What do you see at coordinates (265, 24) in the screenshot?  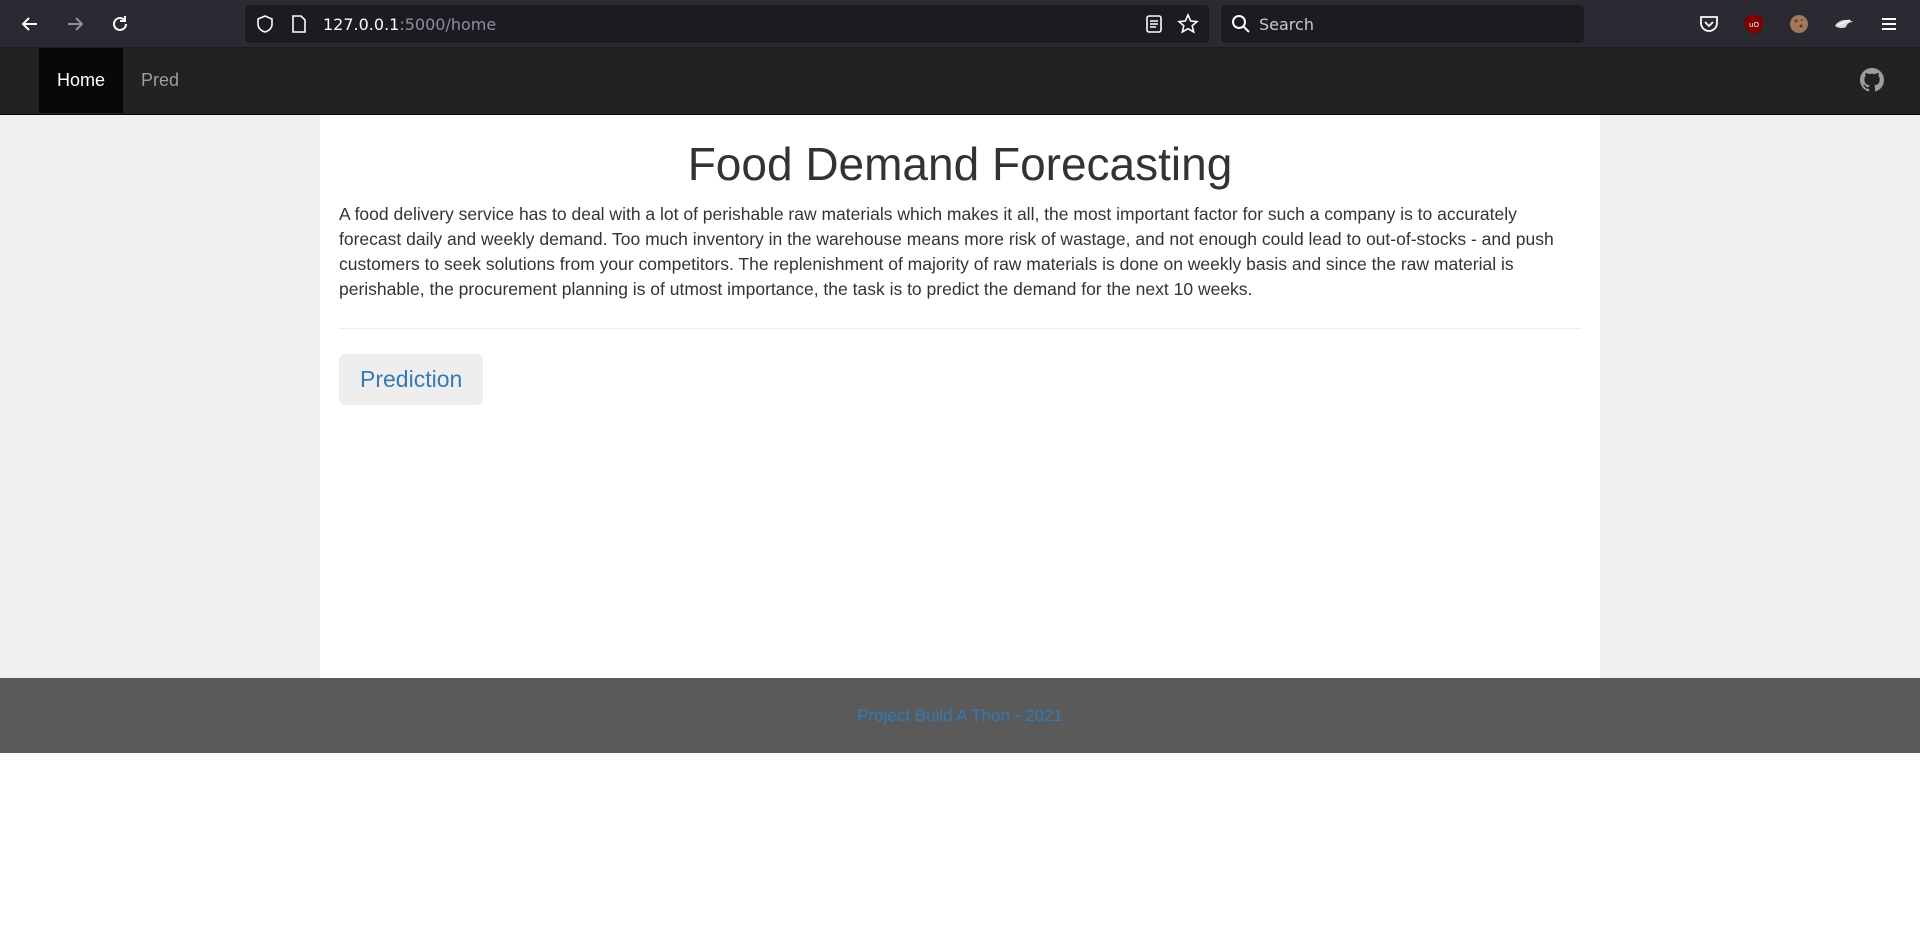 I see `shield-icon` at bounding box center [265, 24].